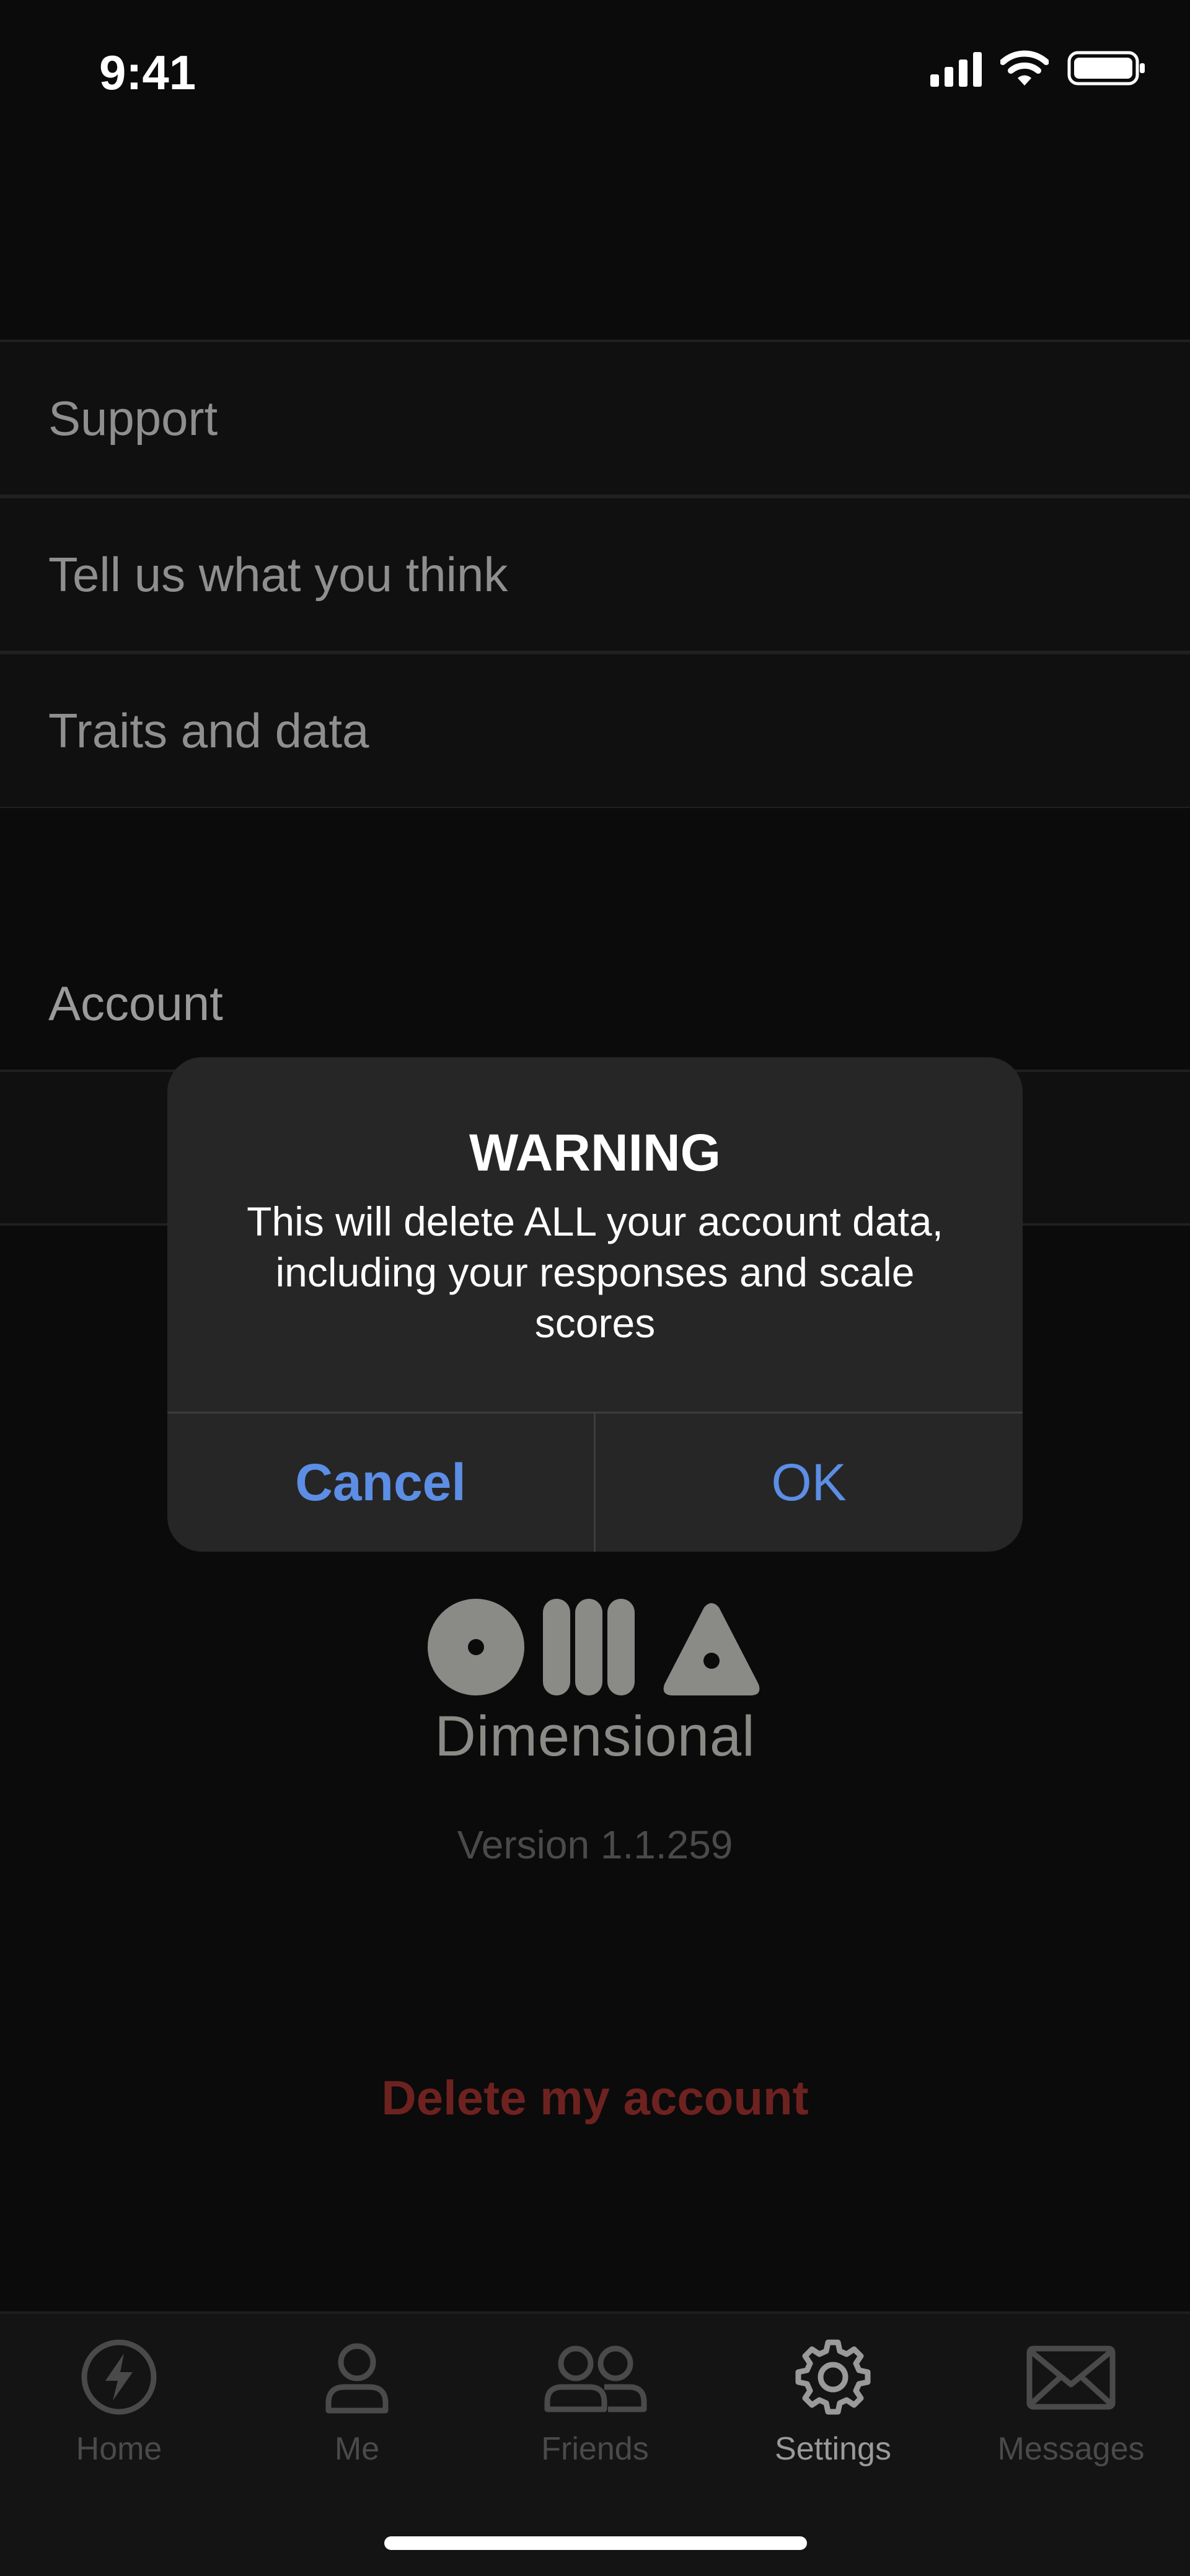 This screenshot has width=1190, height=2576. Describe the element at coordinates (595, 1152) in the screenshot. I see `alert-title: WARNING` at that location.